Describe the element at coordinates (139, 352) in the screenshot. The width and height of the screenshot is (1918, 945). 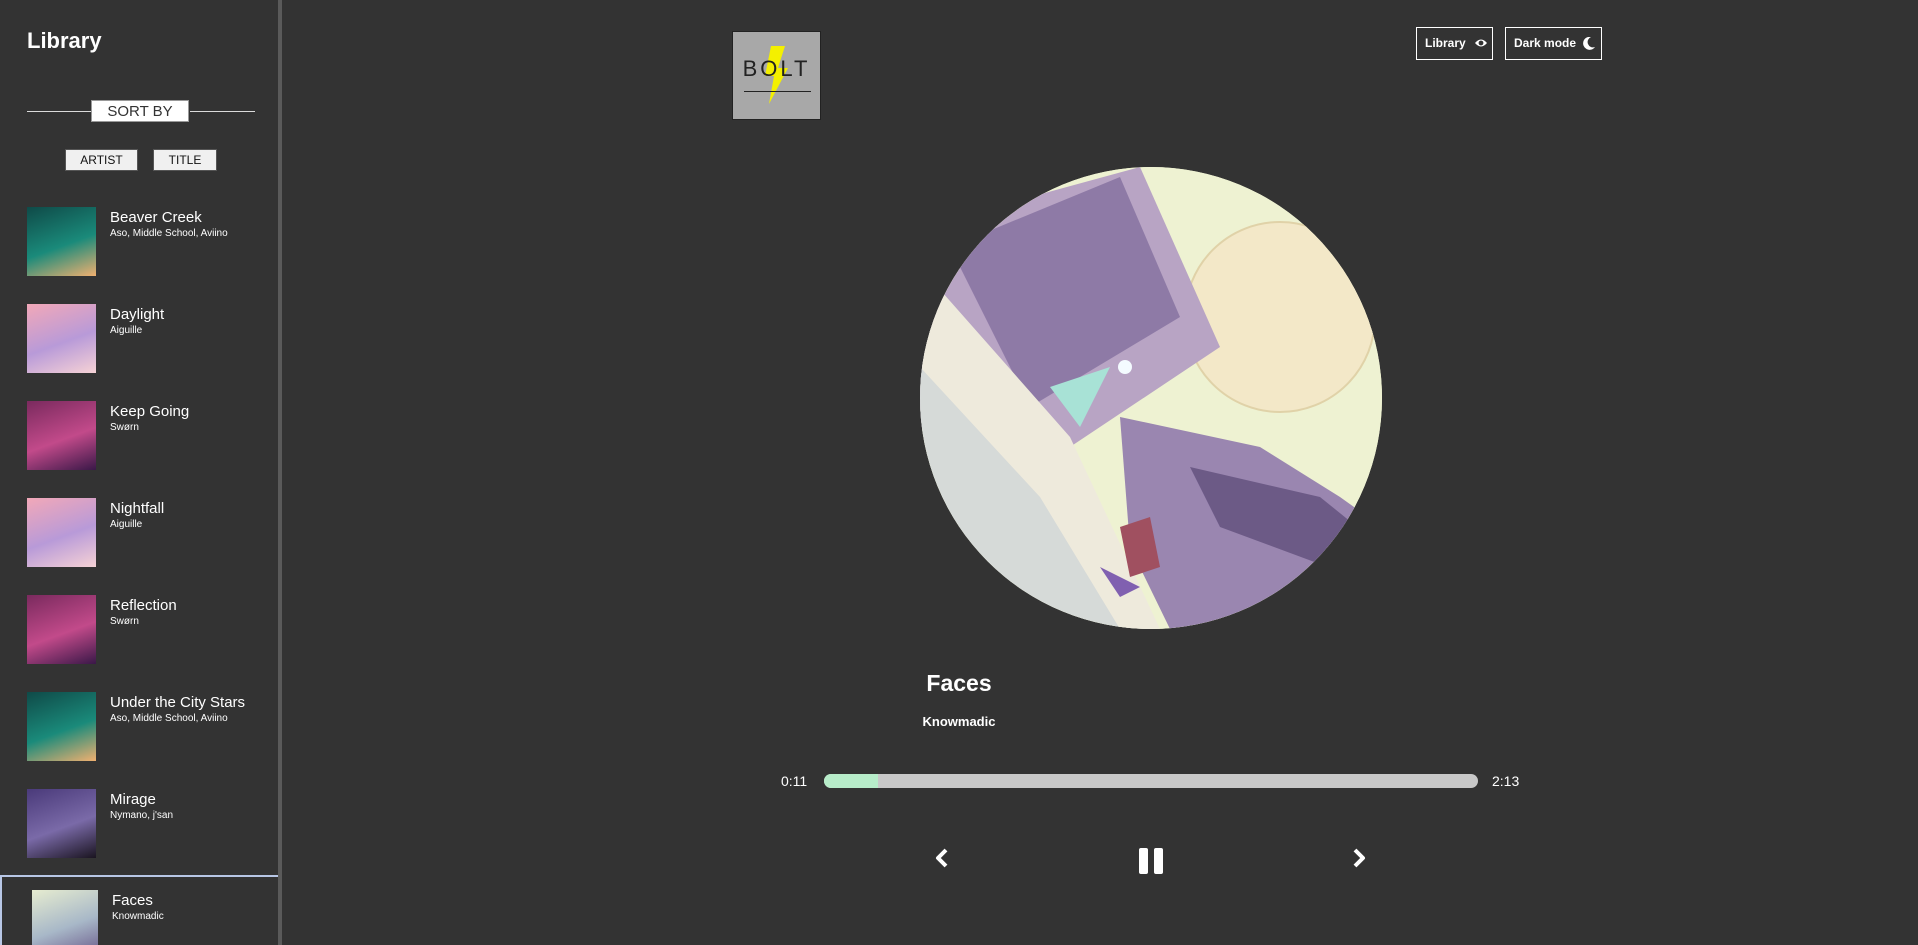
I see `song-list-item: Daylight Aiguille` at that location.